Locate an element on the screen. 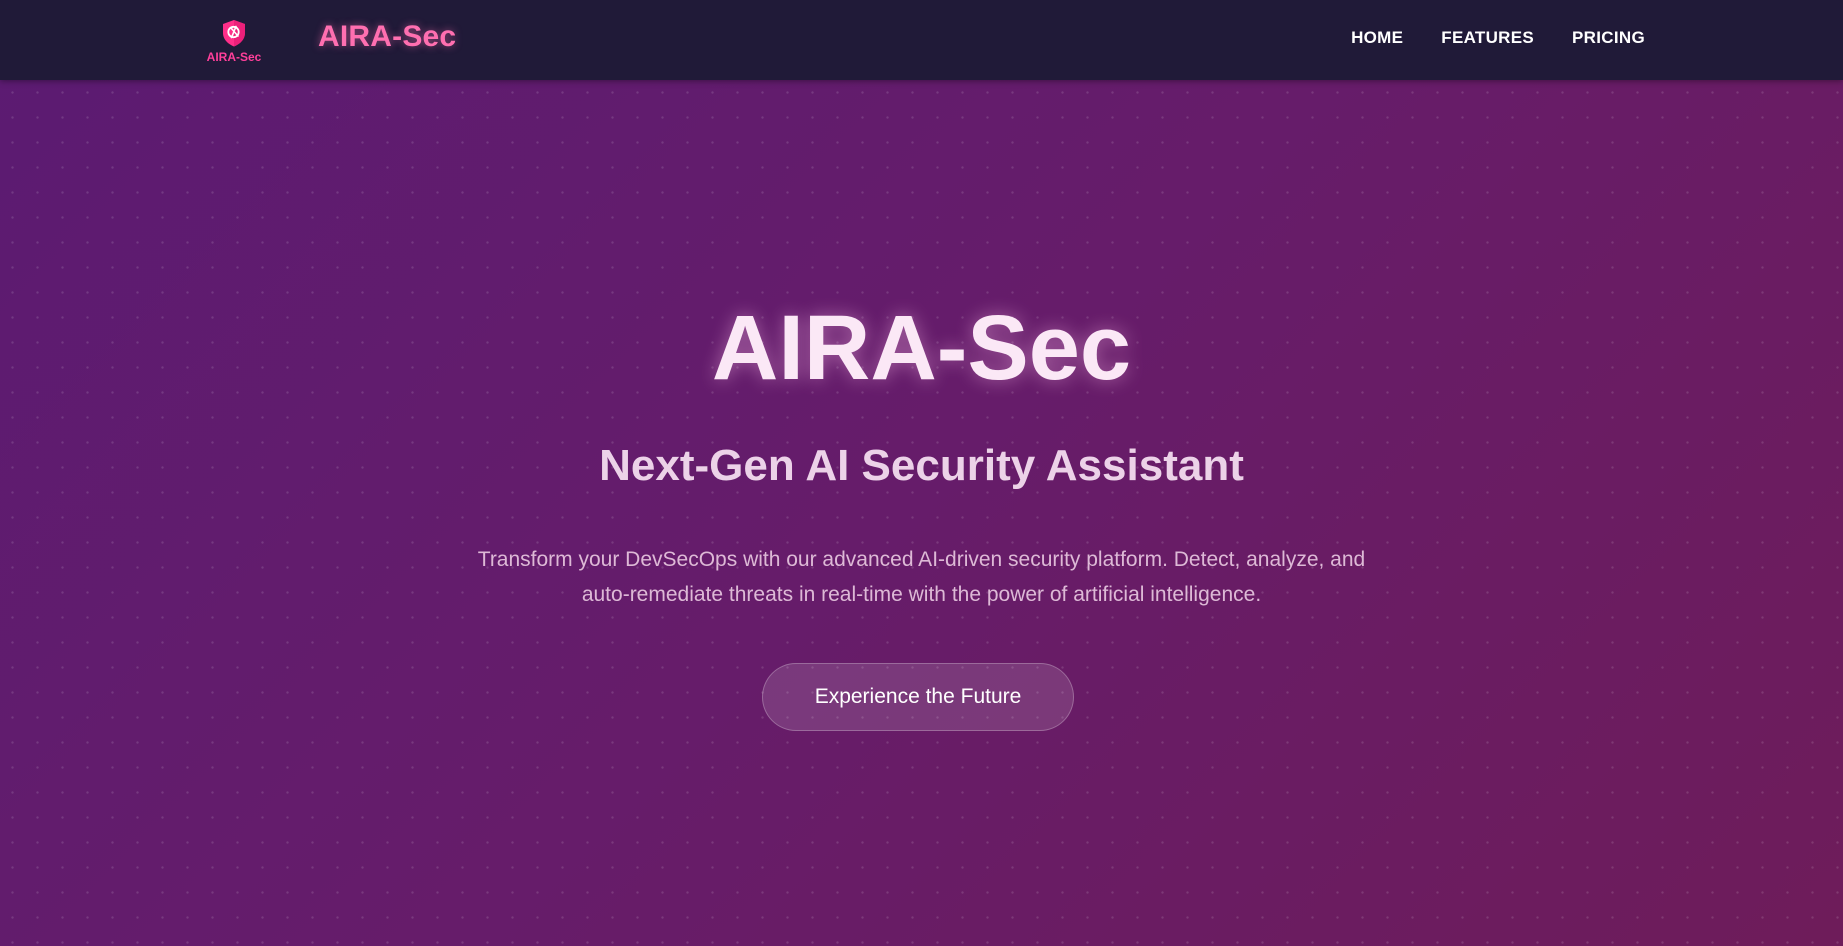 This screenshot has width=1843, height=946. nav-menu: HOME FEATURES PRICING is located at coordinates (1498, 38).